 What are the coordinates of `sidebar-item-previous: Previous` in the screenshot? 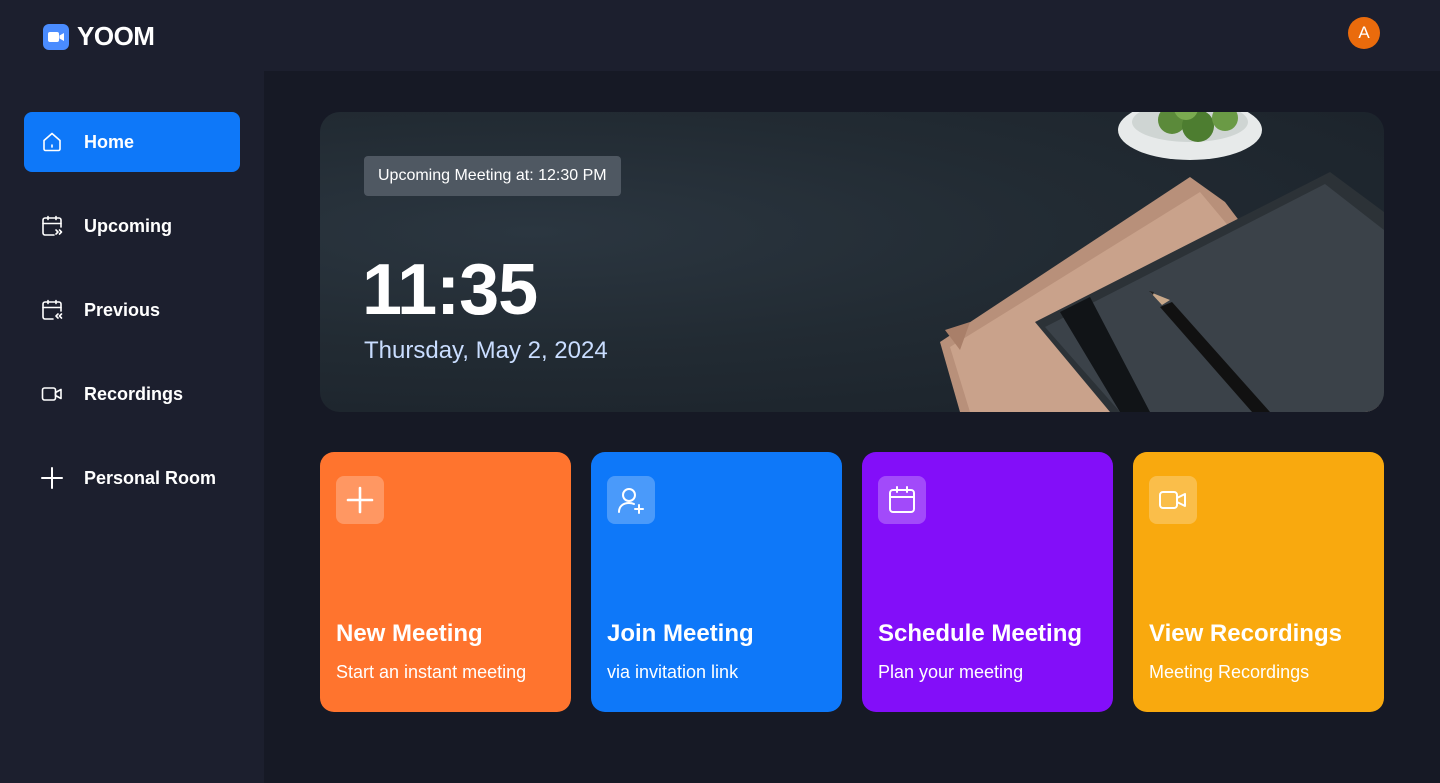 It's located at (132, 310).